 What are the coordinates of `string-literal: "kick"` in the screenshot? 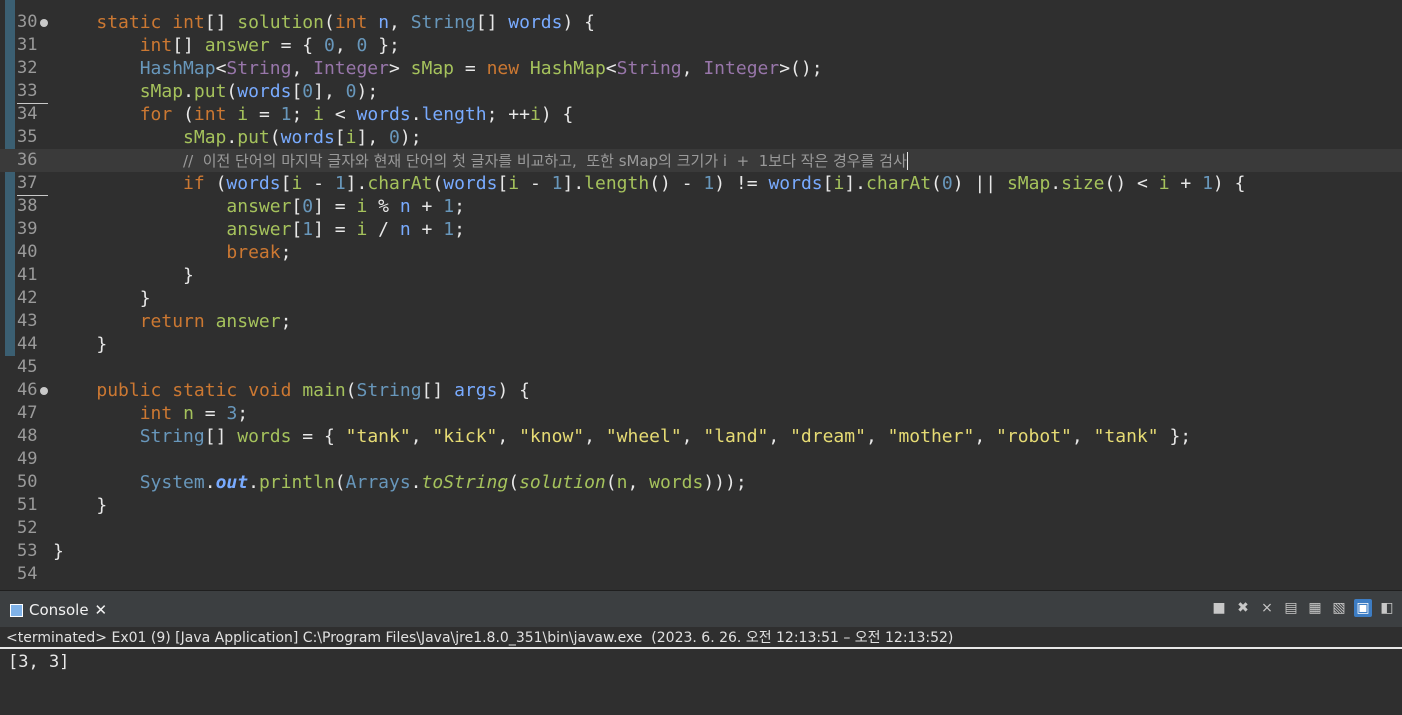 It's located at (465, 436).